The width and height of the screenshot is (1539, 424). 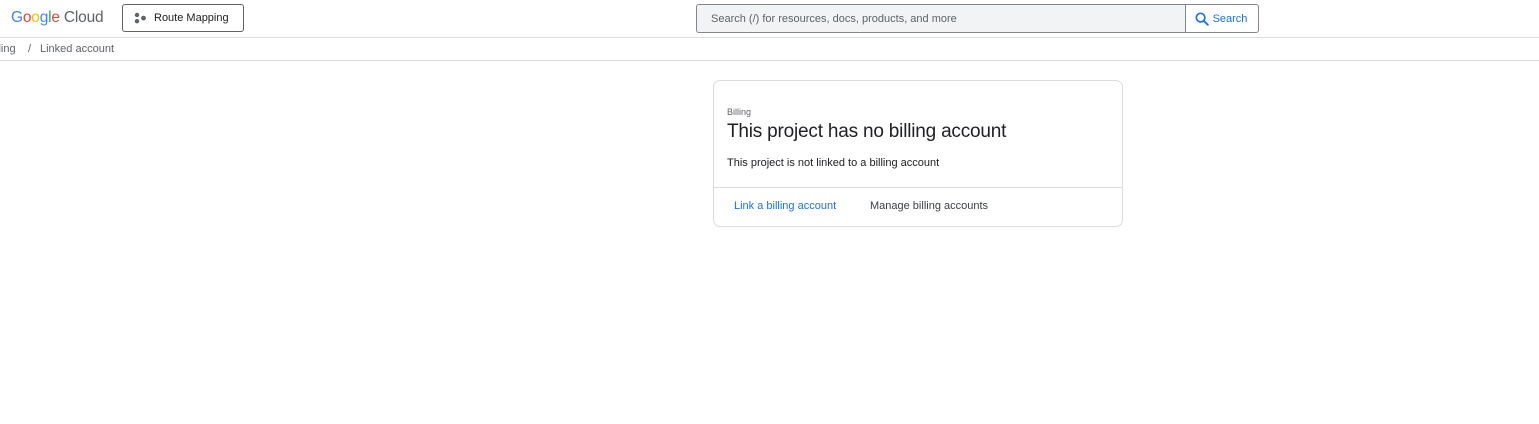 What do you see at coordinates (83, 17) in the screenshot?
I see `logo-suffix: Cloud` at bounding box center [83, 17].